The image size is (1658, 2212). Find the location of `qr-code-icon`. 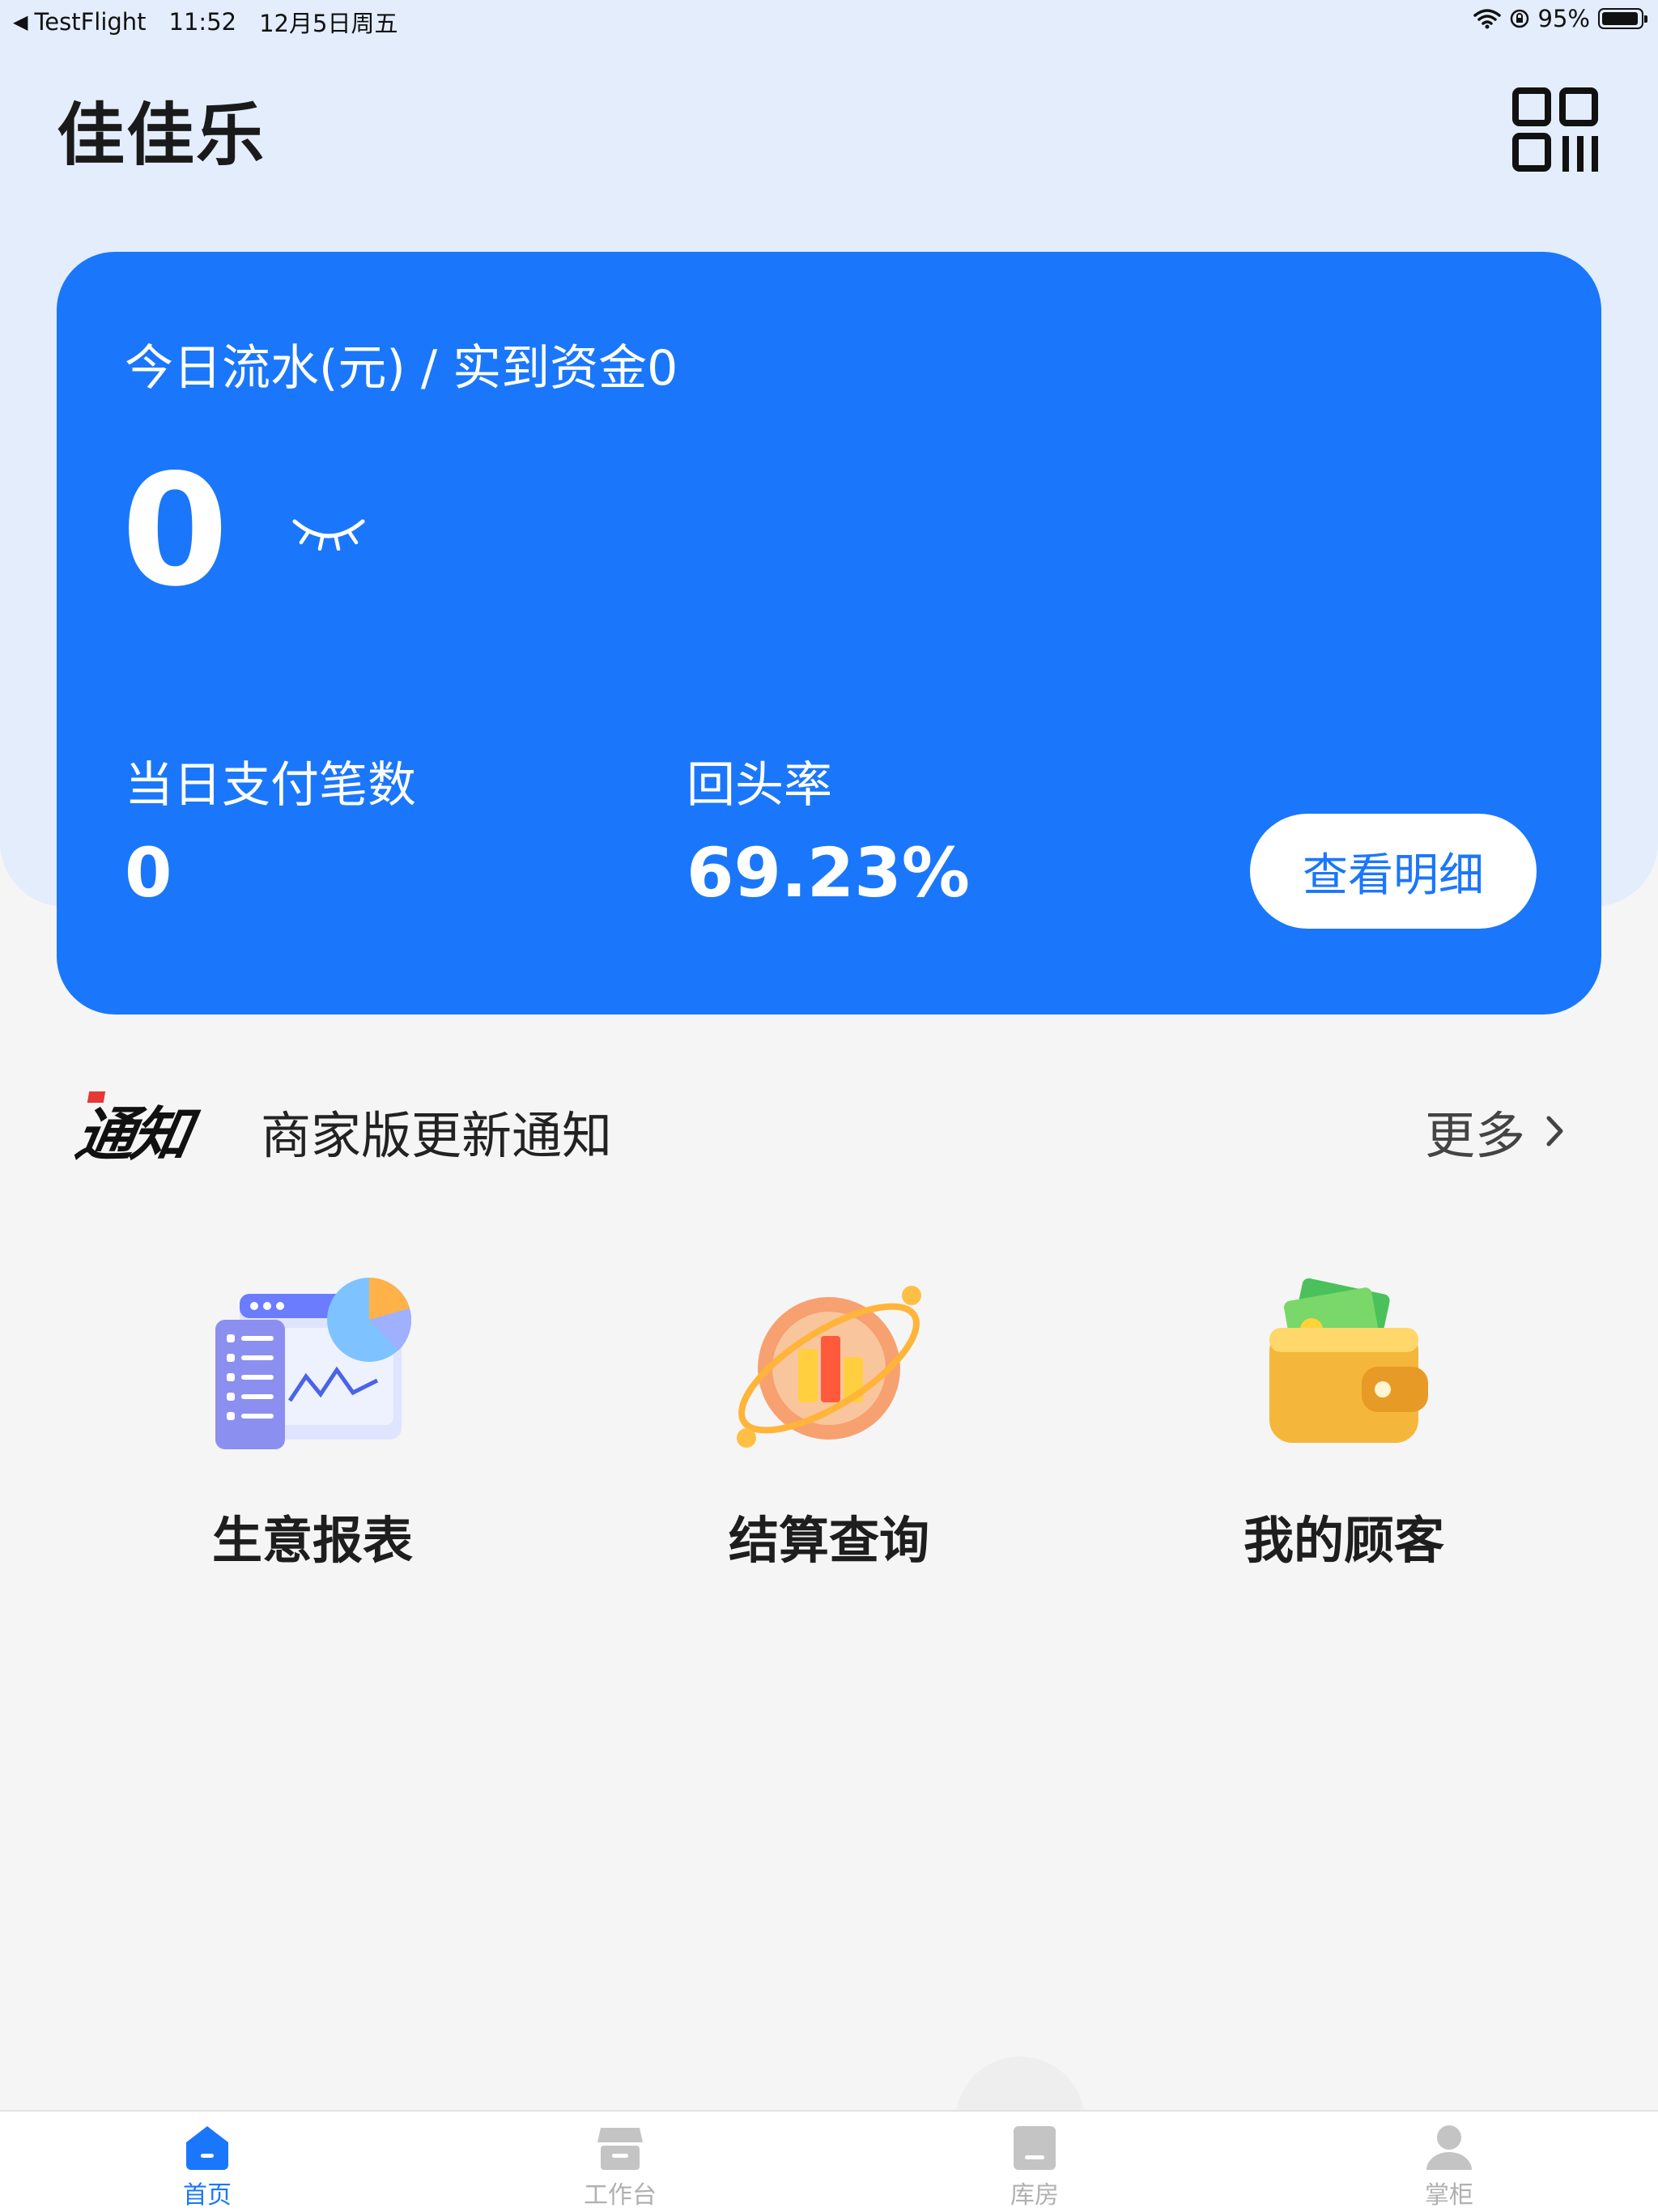

qr-code-icon is located at coordinates (1556, 130).